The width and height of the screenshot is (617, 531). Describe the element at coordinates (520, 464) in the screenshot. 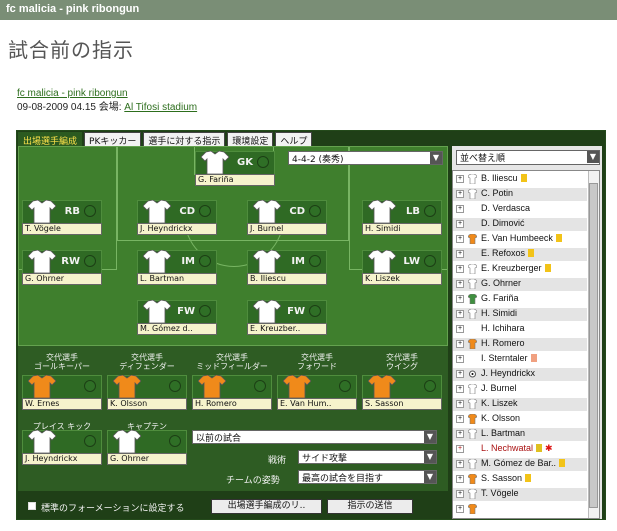

I see `roster-row: + M. Gómez de Bar..` at that location.